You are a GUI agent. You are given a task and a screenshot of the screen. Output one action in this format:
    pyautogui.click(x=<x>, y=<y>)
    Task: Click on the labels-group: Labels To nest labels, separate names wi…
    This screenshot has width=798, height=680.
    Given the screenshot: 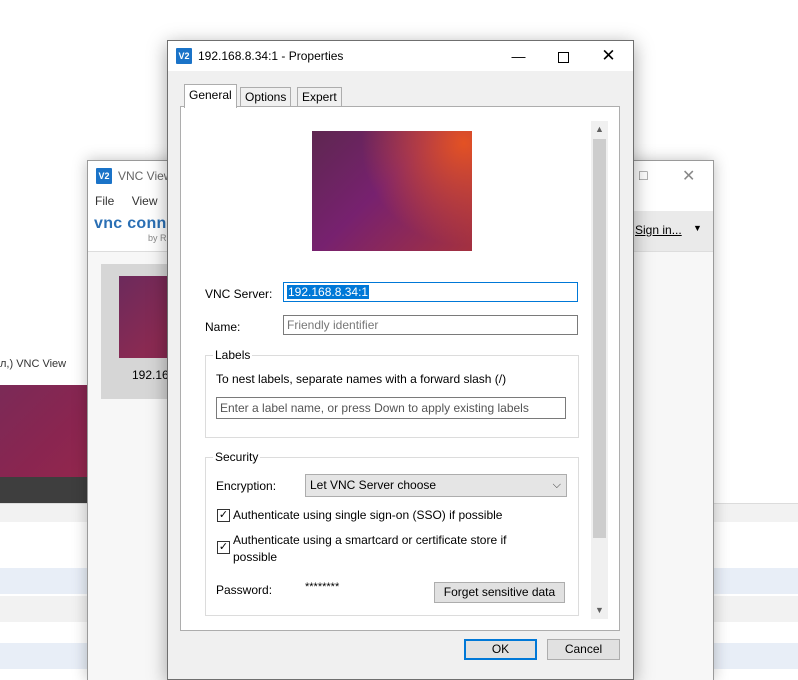 What is the action you would take?
    pyautogui.click(x=392, y=393)
    